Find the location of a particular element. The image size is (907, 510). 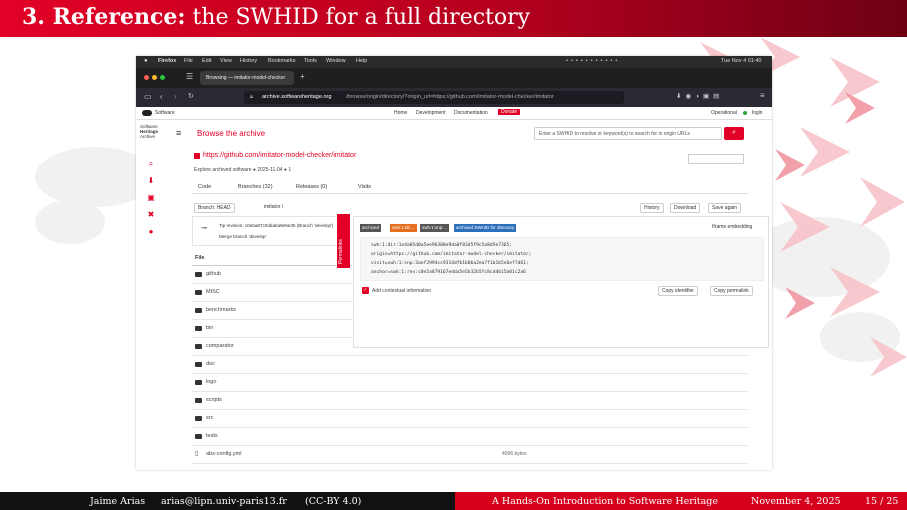

menu-item-tools: Tools is located at coordinates (310, 61).